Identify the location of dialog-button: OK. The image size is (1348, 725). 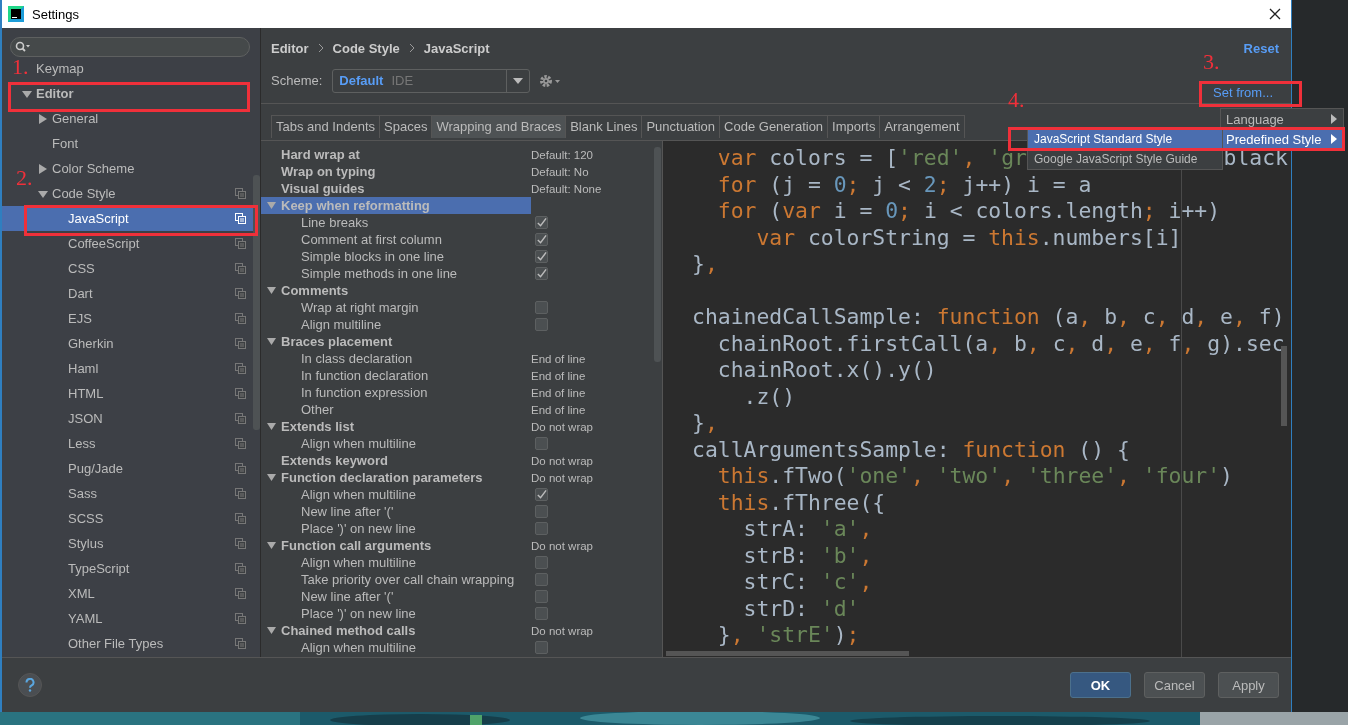
(1100, 685).